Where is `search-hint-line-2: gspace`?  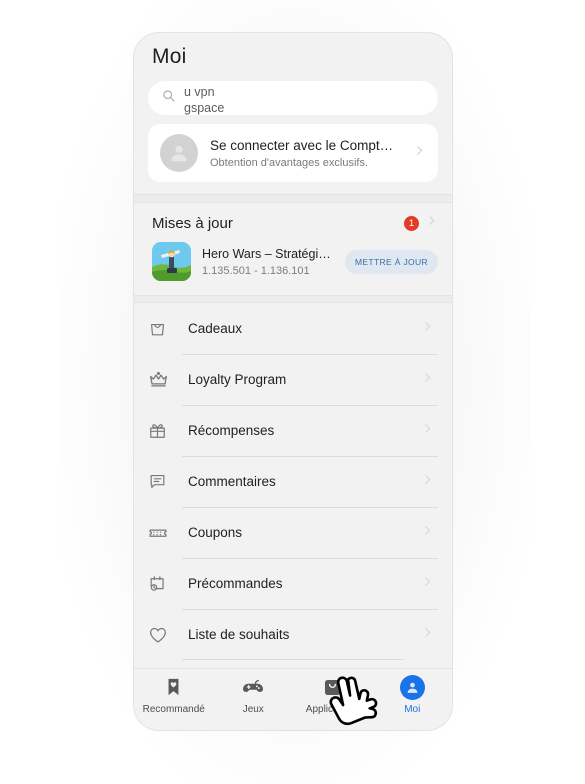 search-hint-line-2: gspace is located at coordinates (204, 108).